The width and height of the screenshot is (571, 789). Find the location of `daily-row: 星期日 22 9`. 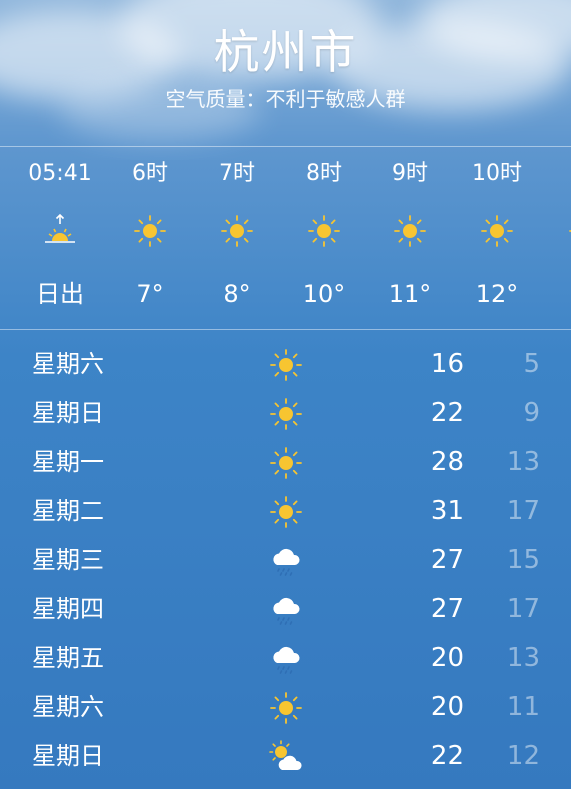

daily-row: 星期日 22 9 is located at coordinates (285, 413).